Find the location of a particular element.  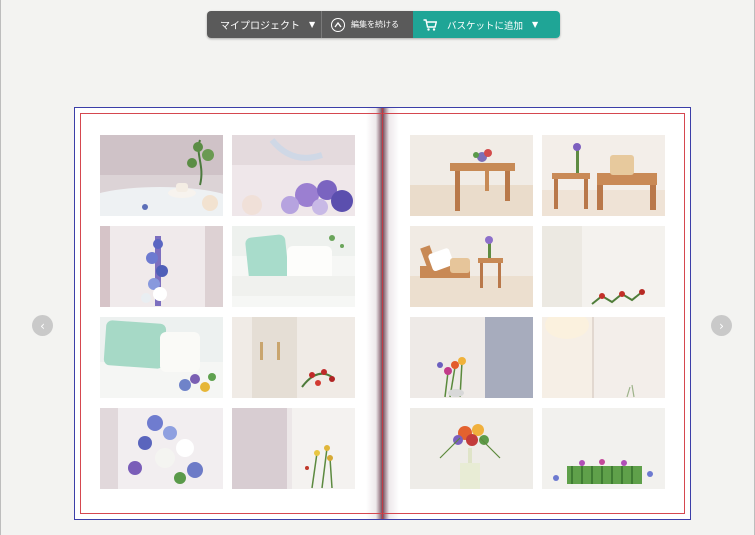

top-toolbar: マイプロジェクト ▼ 編集を続ける バスケットに追加 ▼ is located at coordinates (383, 24).